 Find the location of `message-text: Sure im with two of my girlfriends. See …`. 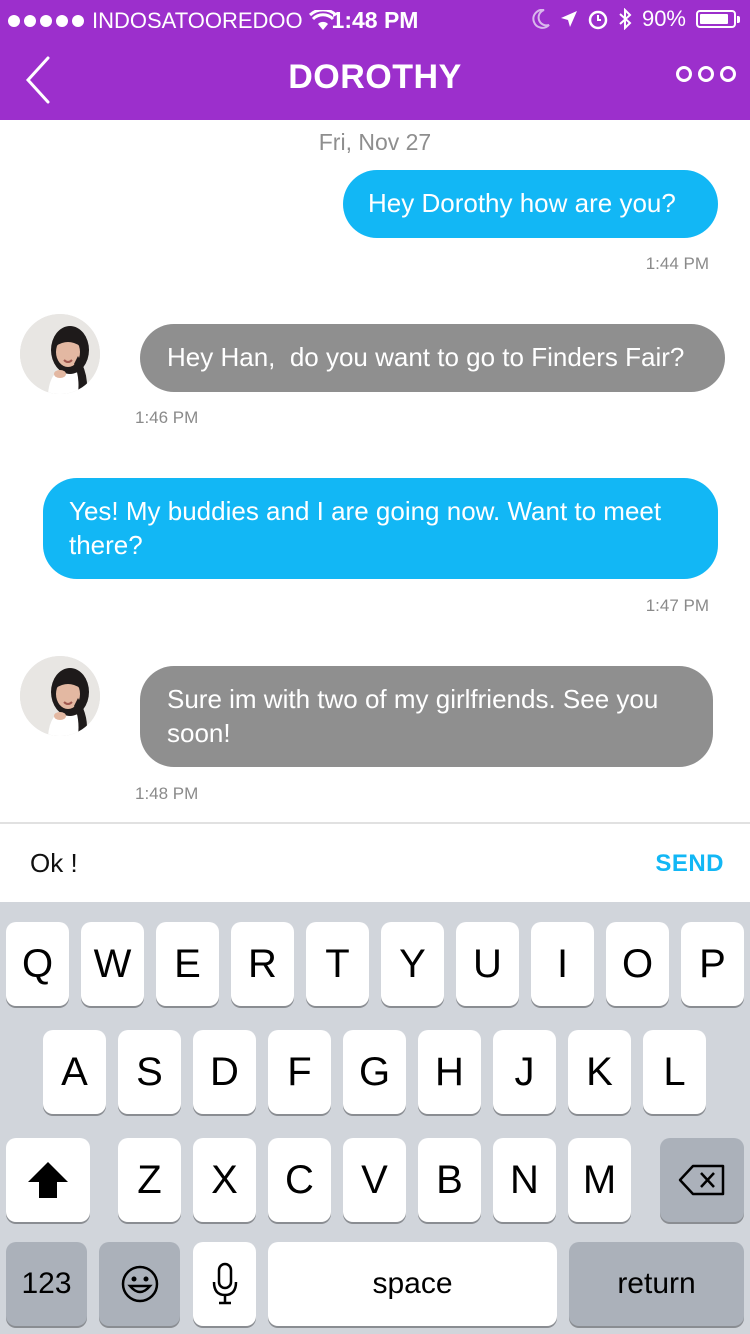

message-text: Sure im with two of my girlfriends. See … is located at coordinates (413, 716).